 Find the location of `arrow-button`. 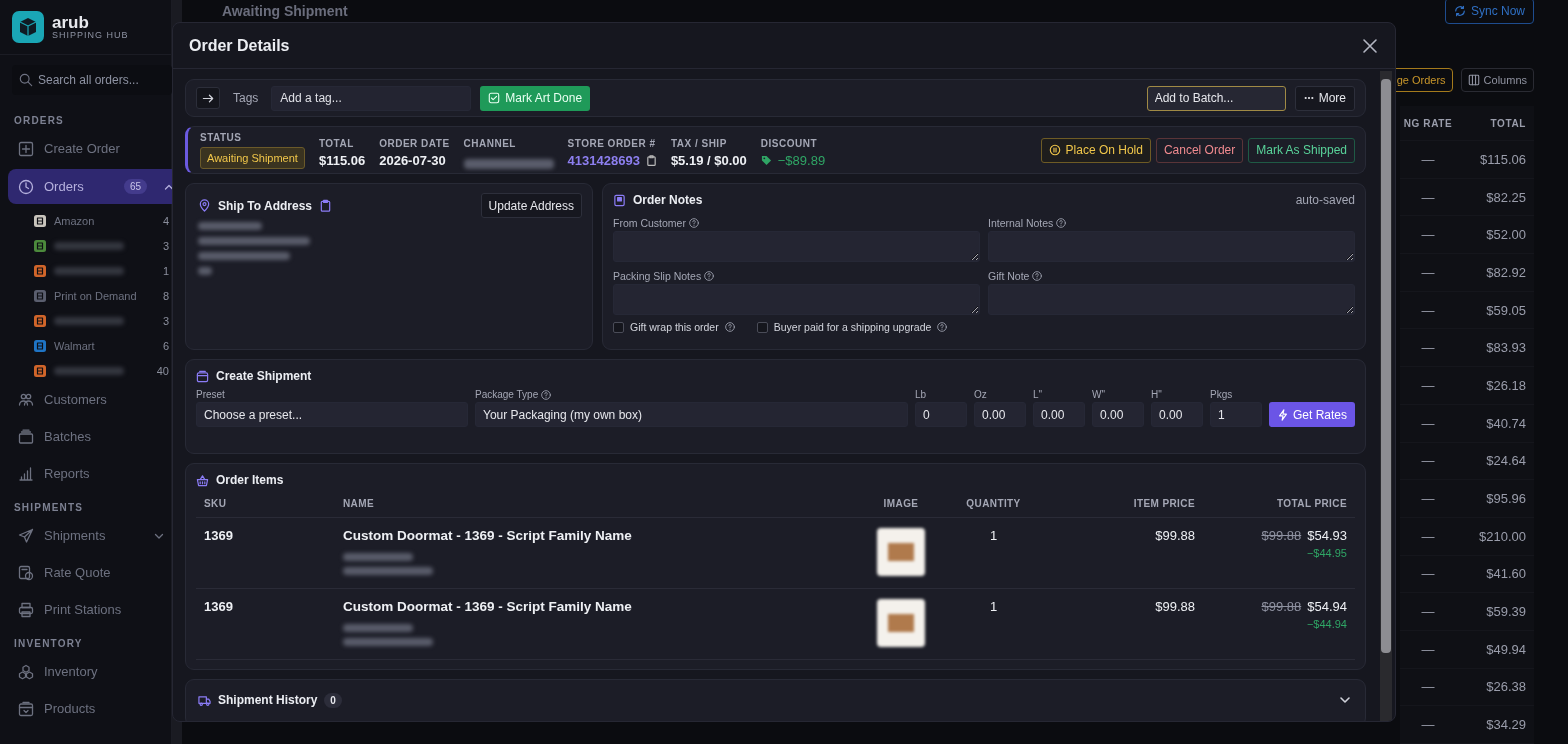

arrow-button is located at coordinates (208, 98).